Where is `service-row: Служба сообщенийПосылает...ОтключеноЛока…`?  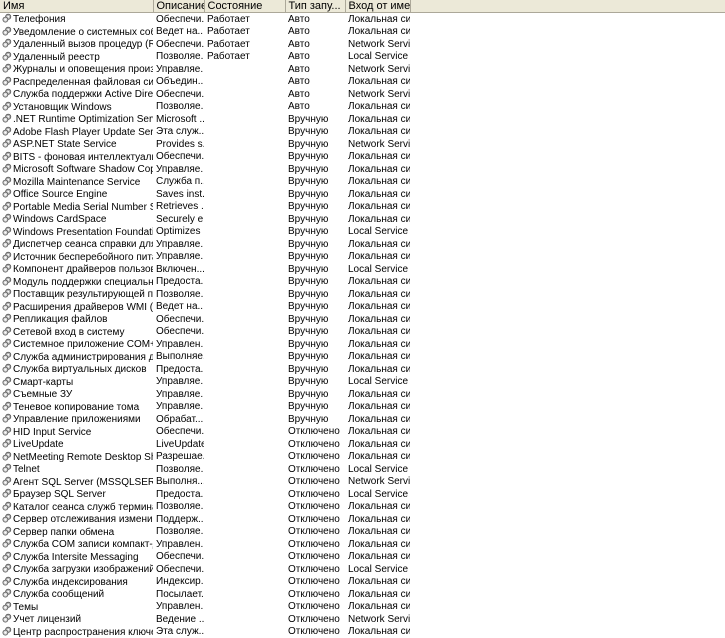
service-row: Служба сообщенийПосылает...ОтключеноЛока… is located at coordinates (205, 594).